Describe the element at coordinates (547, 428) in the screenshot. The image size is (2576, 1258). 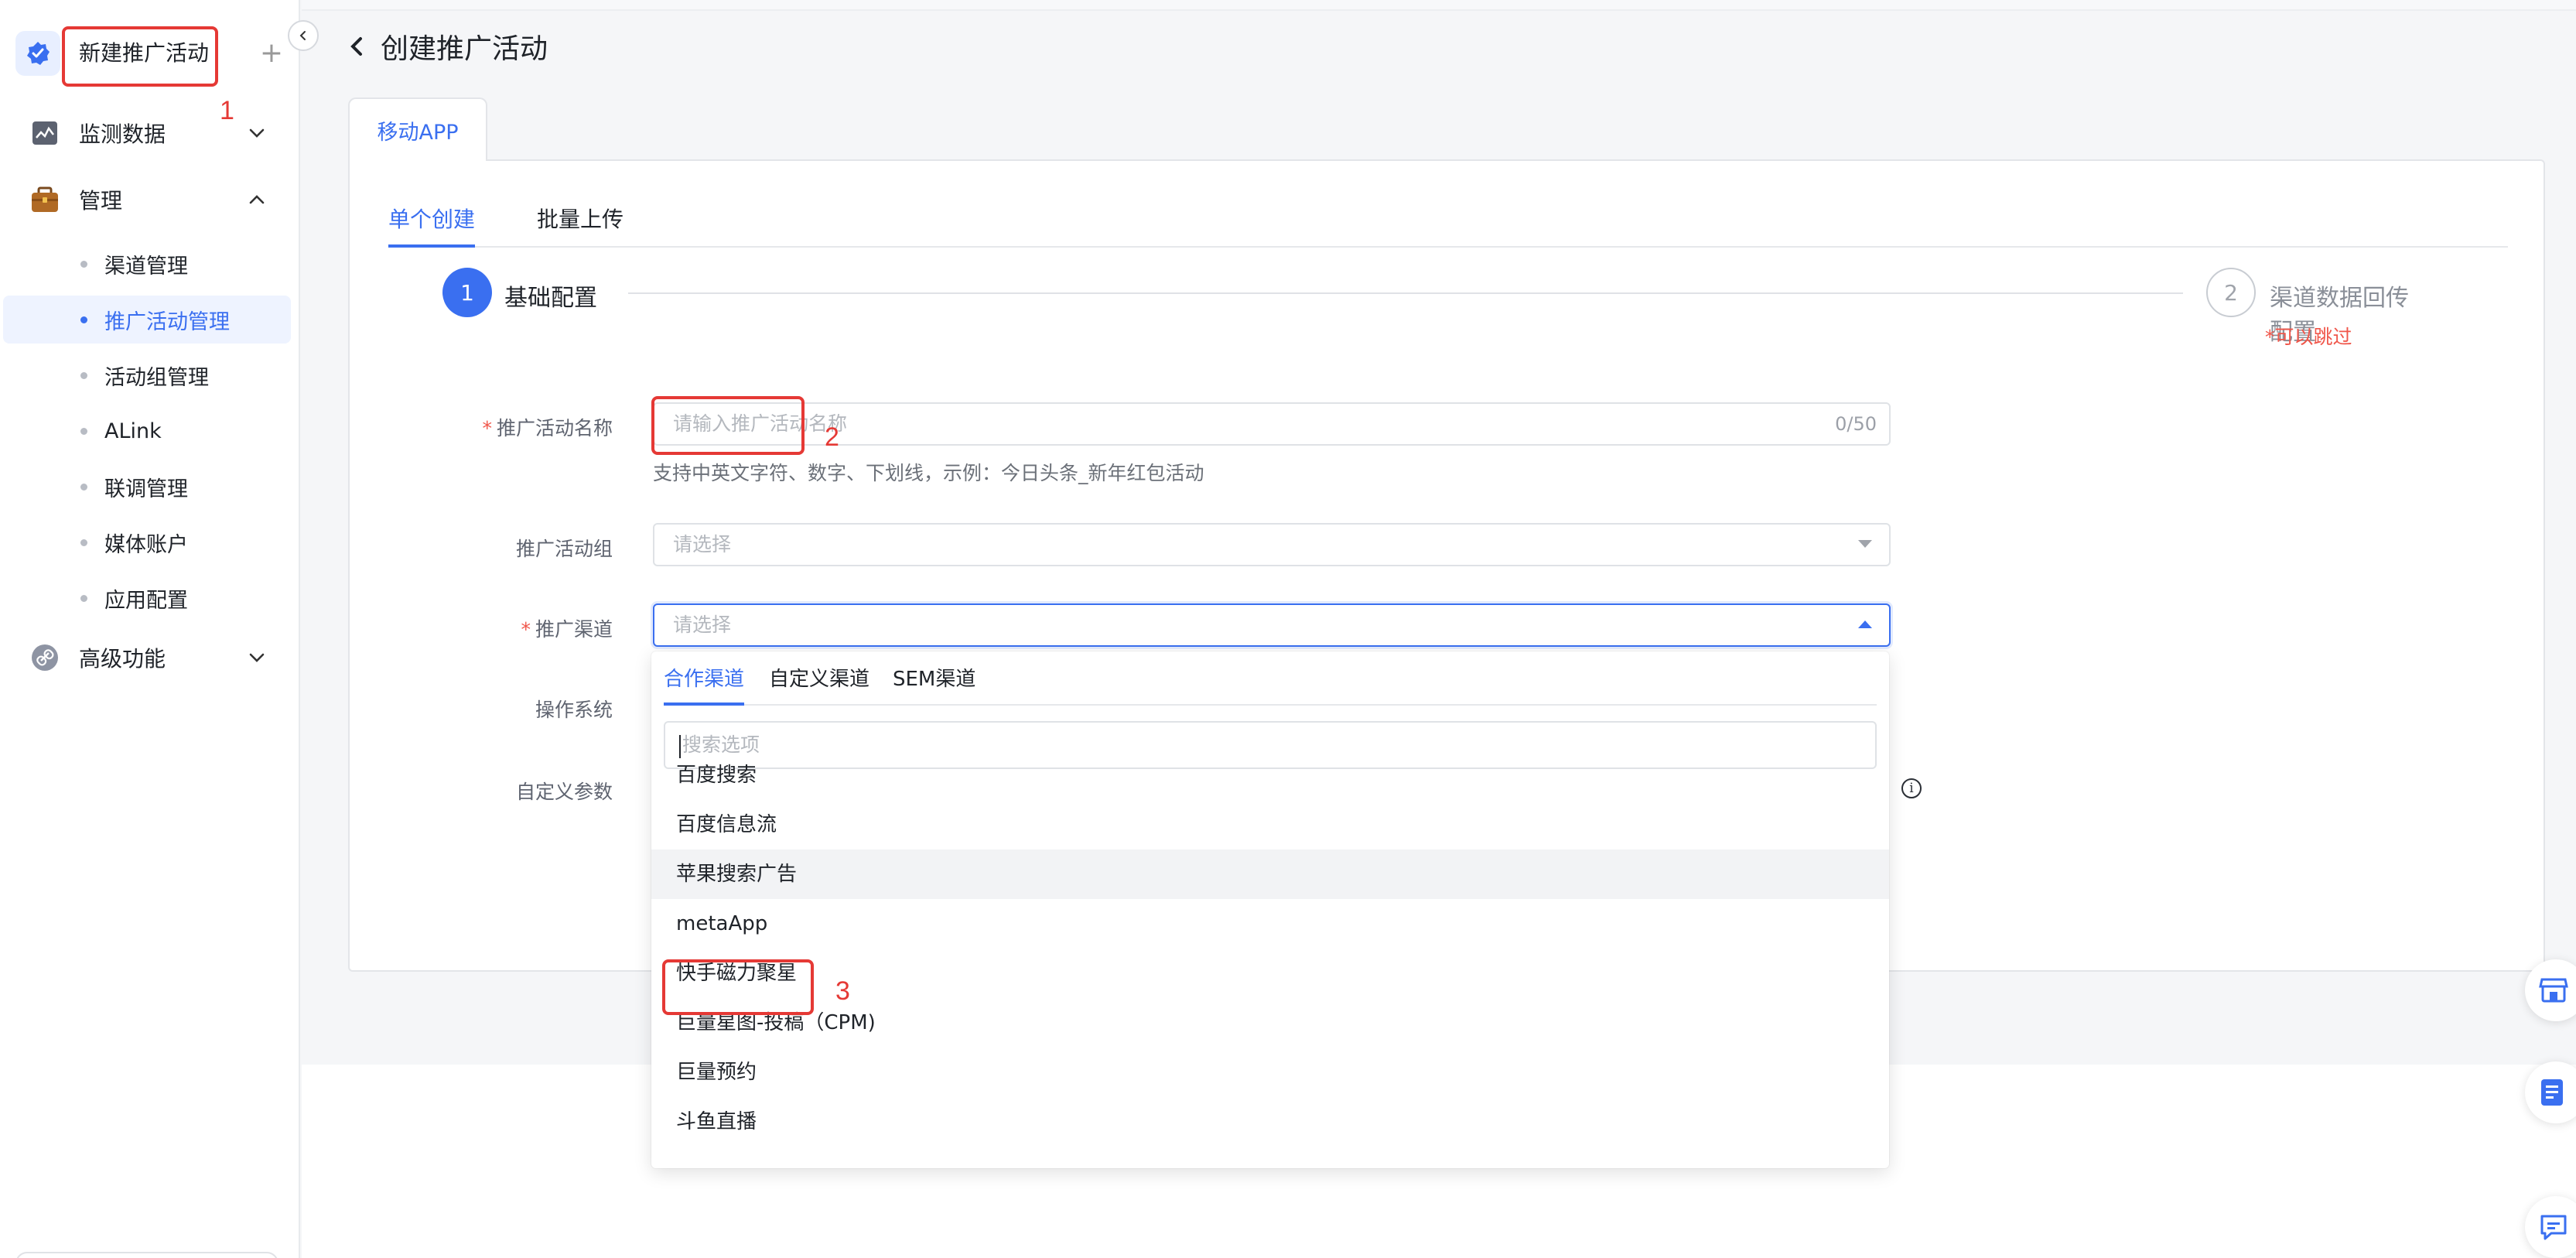
I see `campaign-name-label: * 推广活动名称` at that location.